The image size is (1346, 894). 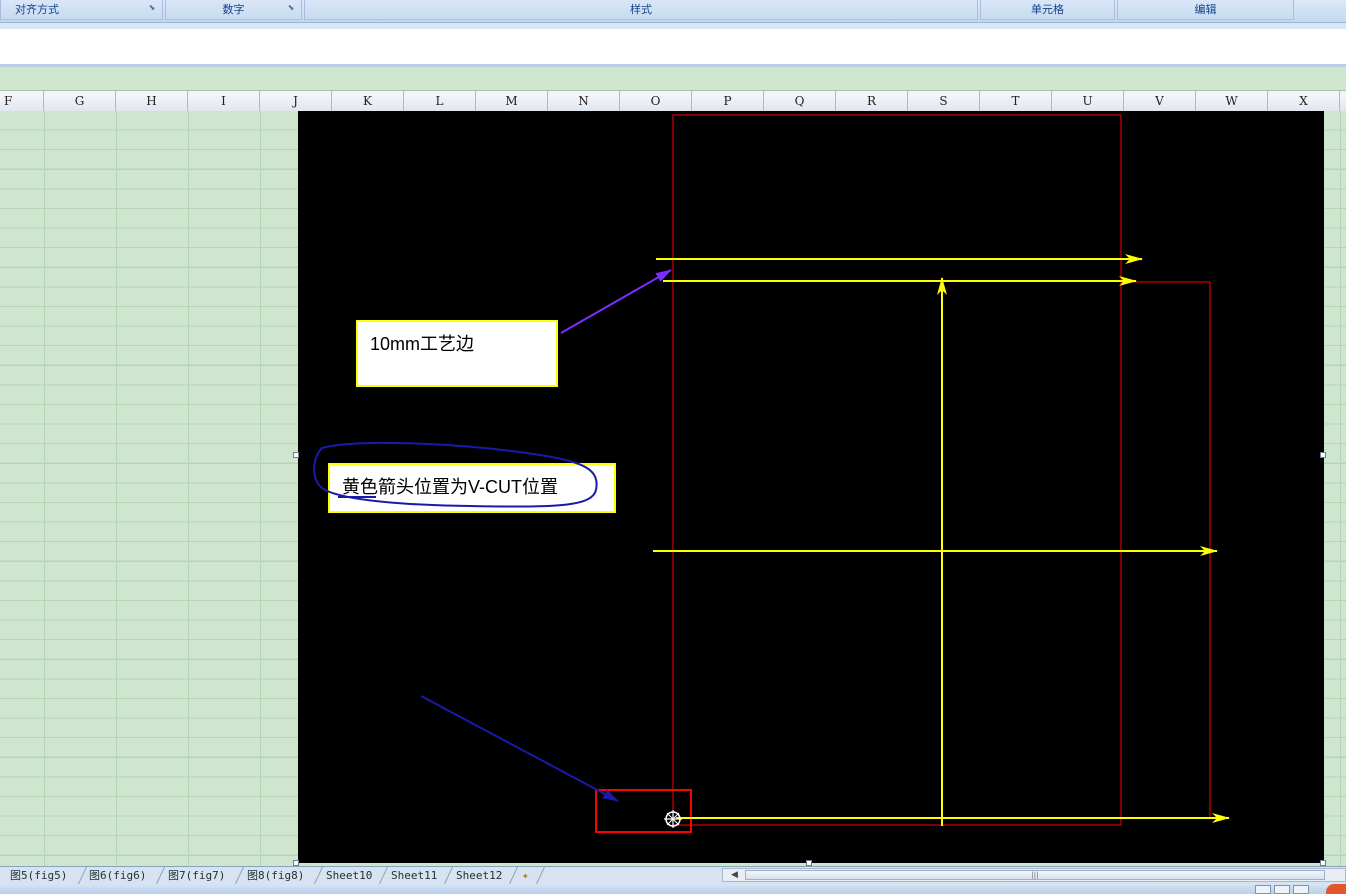 What do you see at coordinates (224, 101) in the screenshot?
I see `column-header-i: I` at bounding box center [224, 101].